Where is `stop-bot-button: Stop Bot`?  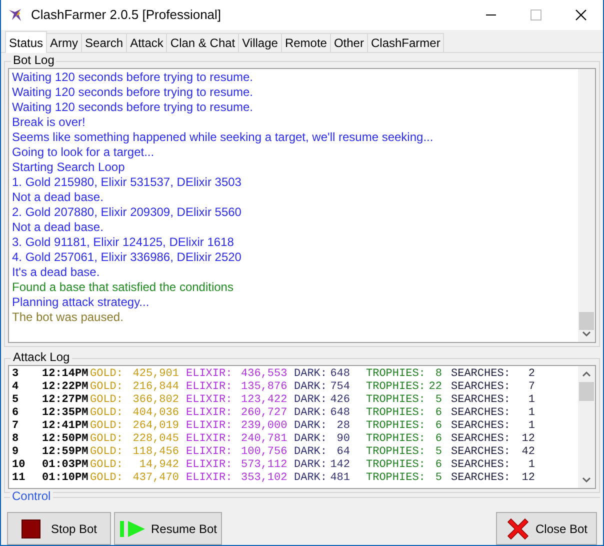 stop-bot-button: Stop Bot is located at coordinates (59, 528).